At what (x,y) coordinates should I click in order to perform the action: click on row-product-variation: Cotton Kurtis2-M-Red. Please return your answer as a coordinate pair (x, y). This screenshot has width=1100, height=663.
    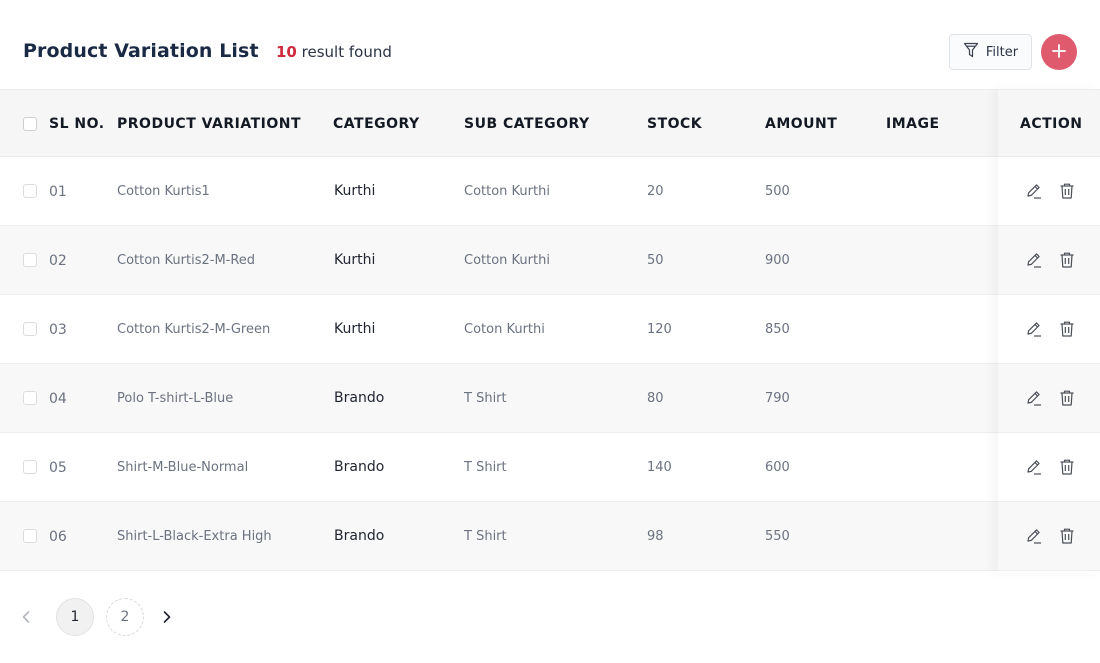
    Looking at the image, I should click on (186, 260).